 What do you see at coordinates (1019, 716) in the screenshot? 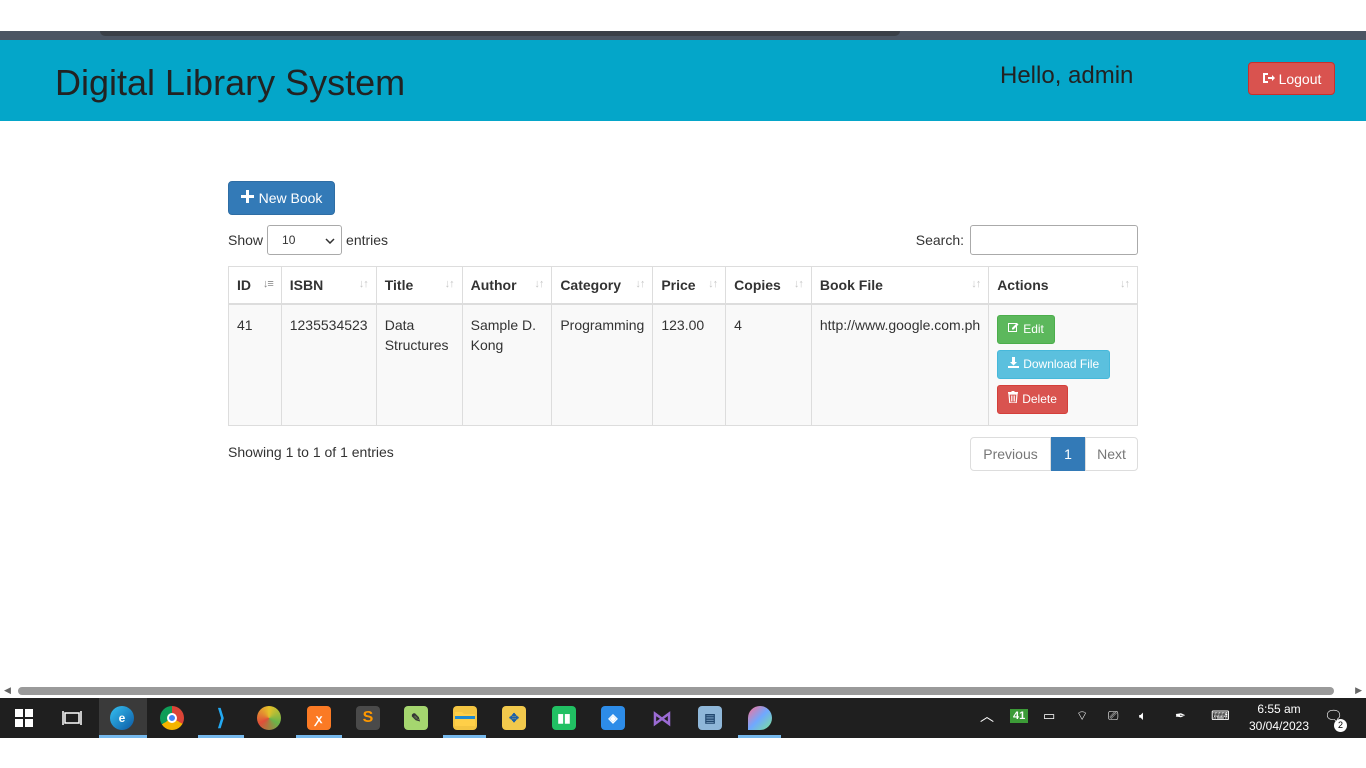
I see `tray-badge: 41` at bounding box center [1019, 716].